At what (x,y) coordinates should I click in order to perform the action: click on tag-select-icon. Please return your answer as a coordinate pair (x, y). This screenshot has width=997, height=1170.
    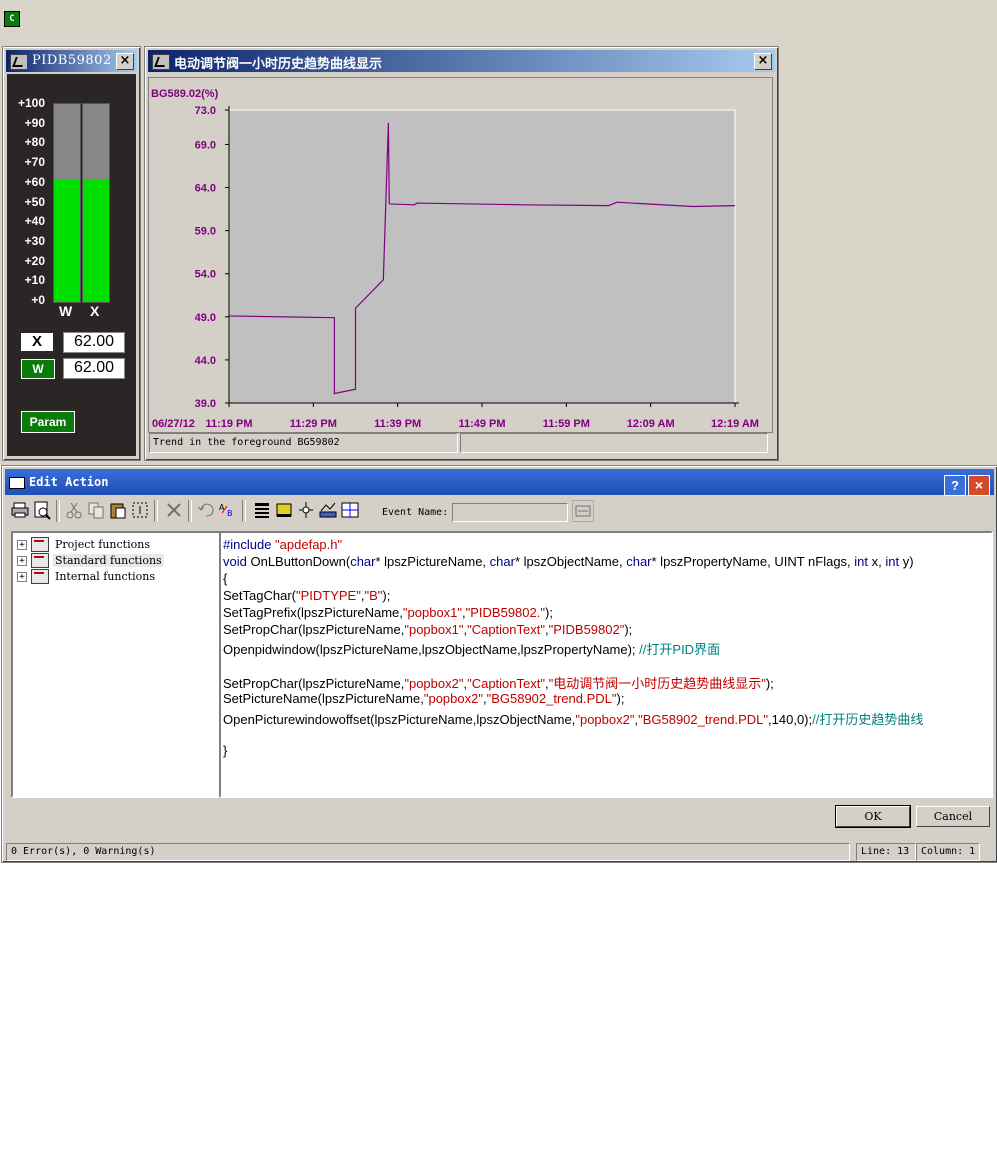
    Looking at the image, I should click on (306, 510).